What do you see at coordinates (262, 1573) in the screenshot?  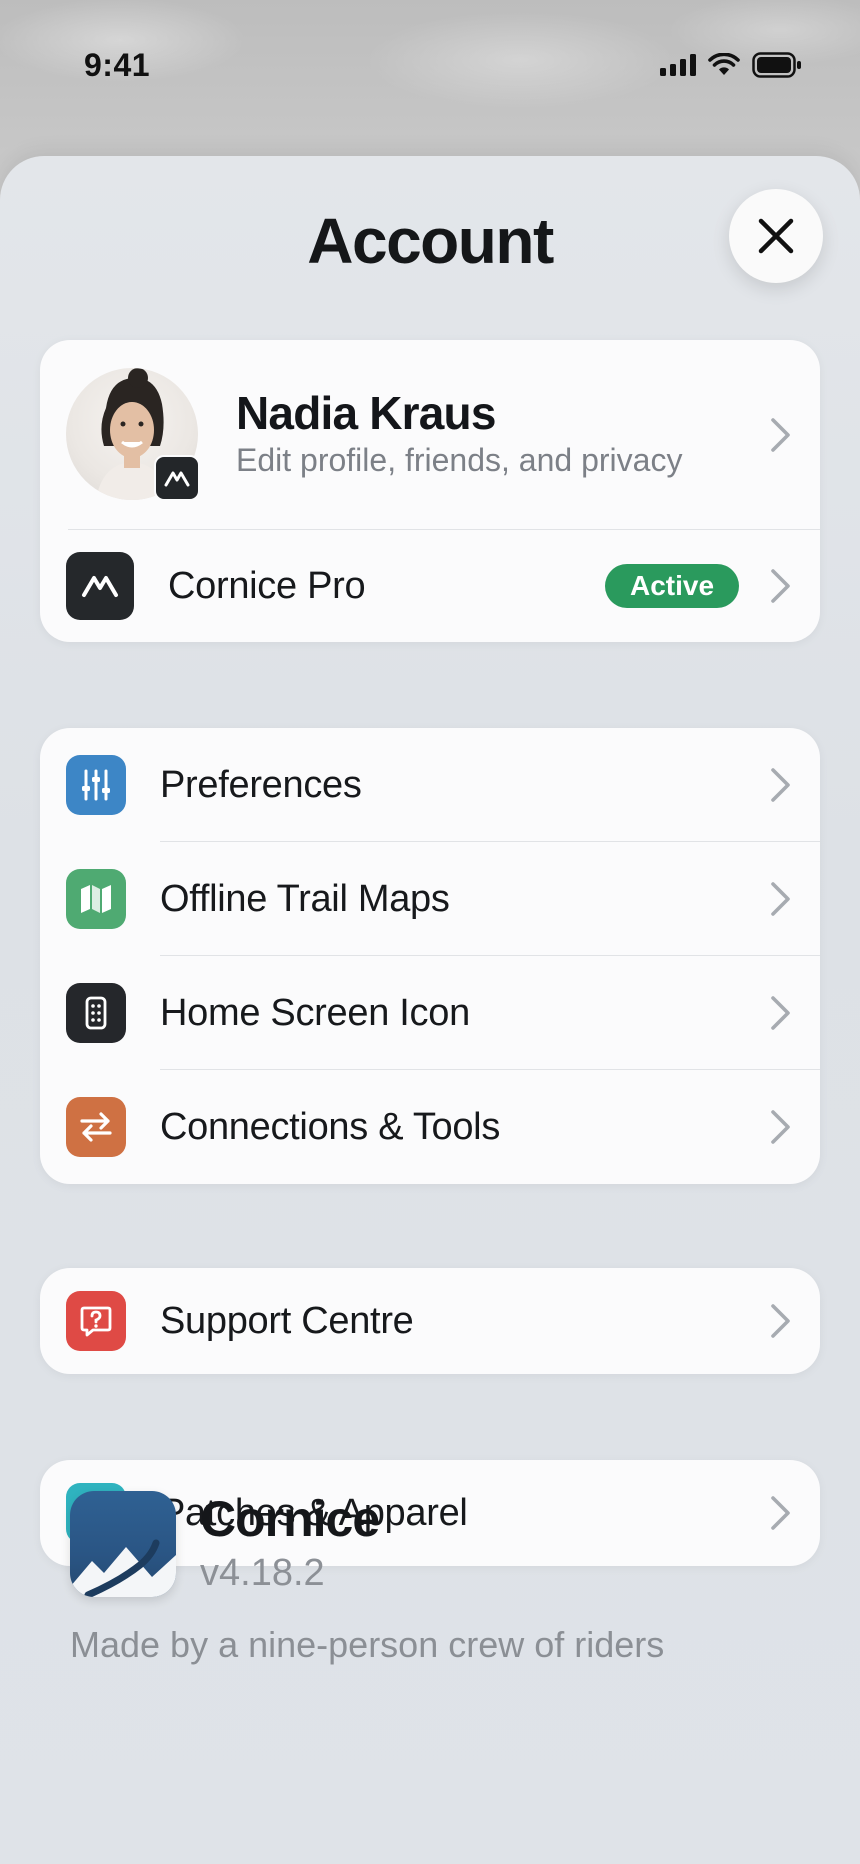 I see `app-version: v4.18.2` at bounding box center [262, 1573].